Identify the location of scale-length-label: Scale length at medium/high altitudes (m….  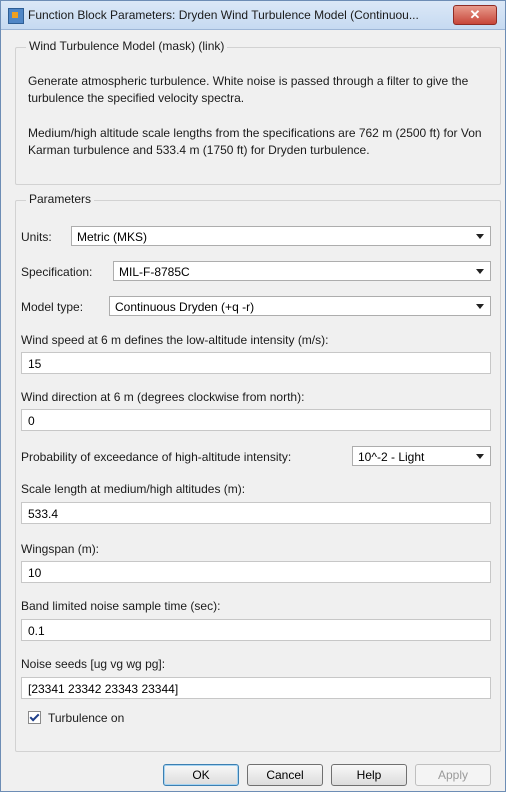
(133, 489).